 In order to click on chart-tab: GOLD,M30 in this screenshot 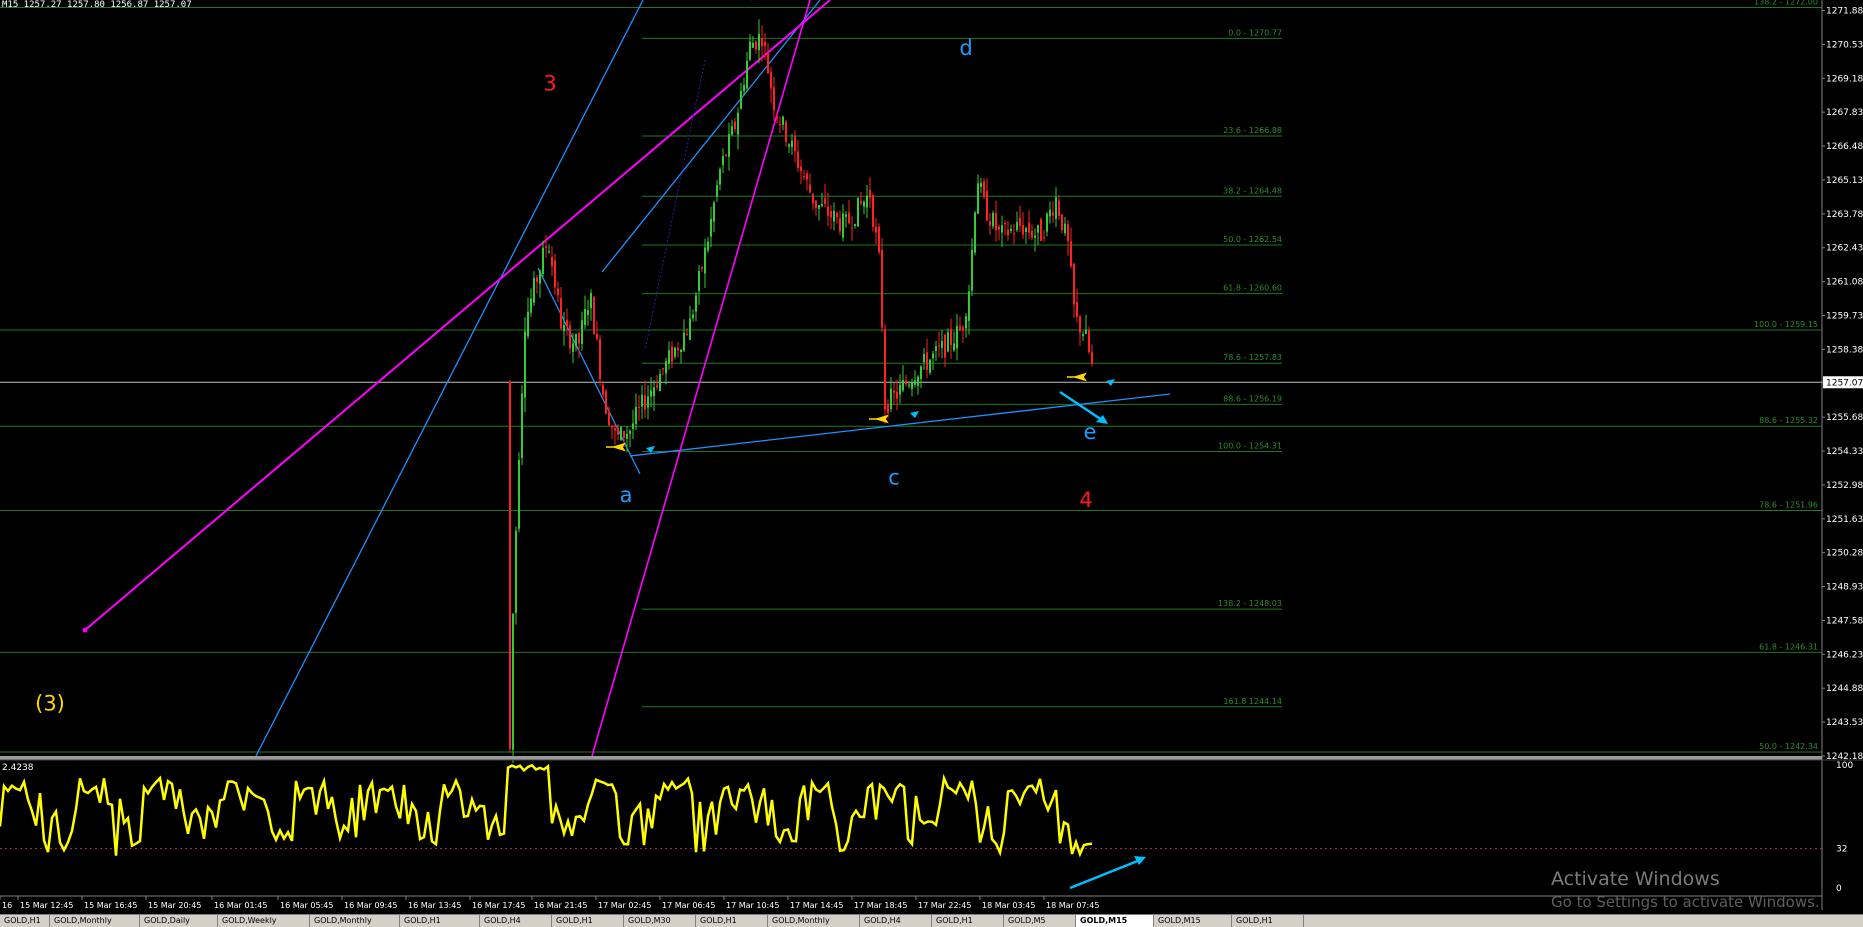, I will do `click(660, 921)`.